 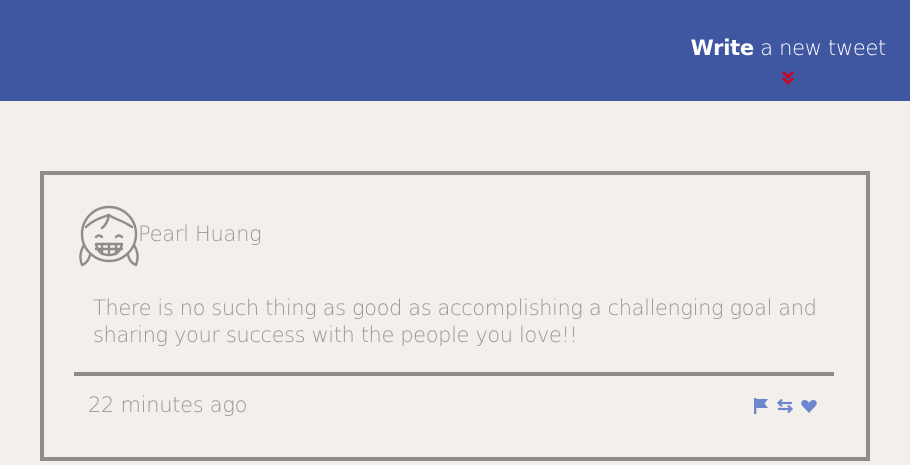 What do you see at coordinates (722, 48) in the screenshot?
I see `write-label-strong: Write` at bounding box center [722, 48].